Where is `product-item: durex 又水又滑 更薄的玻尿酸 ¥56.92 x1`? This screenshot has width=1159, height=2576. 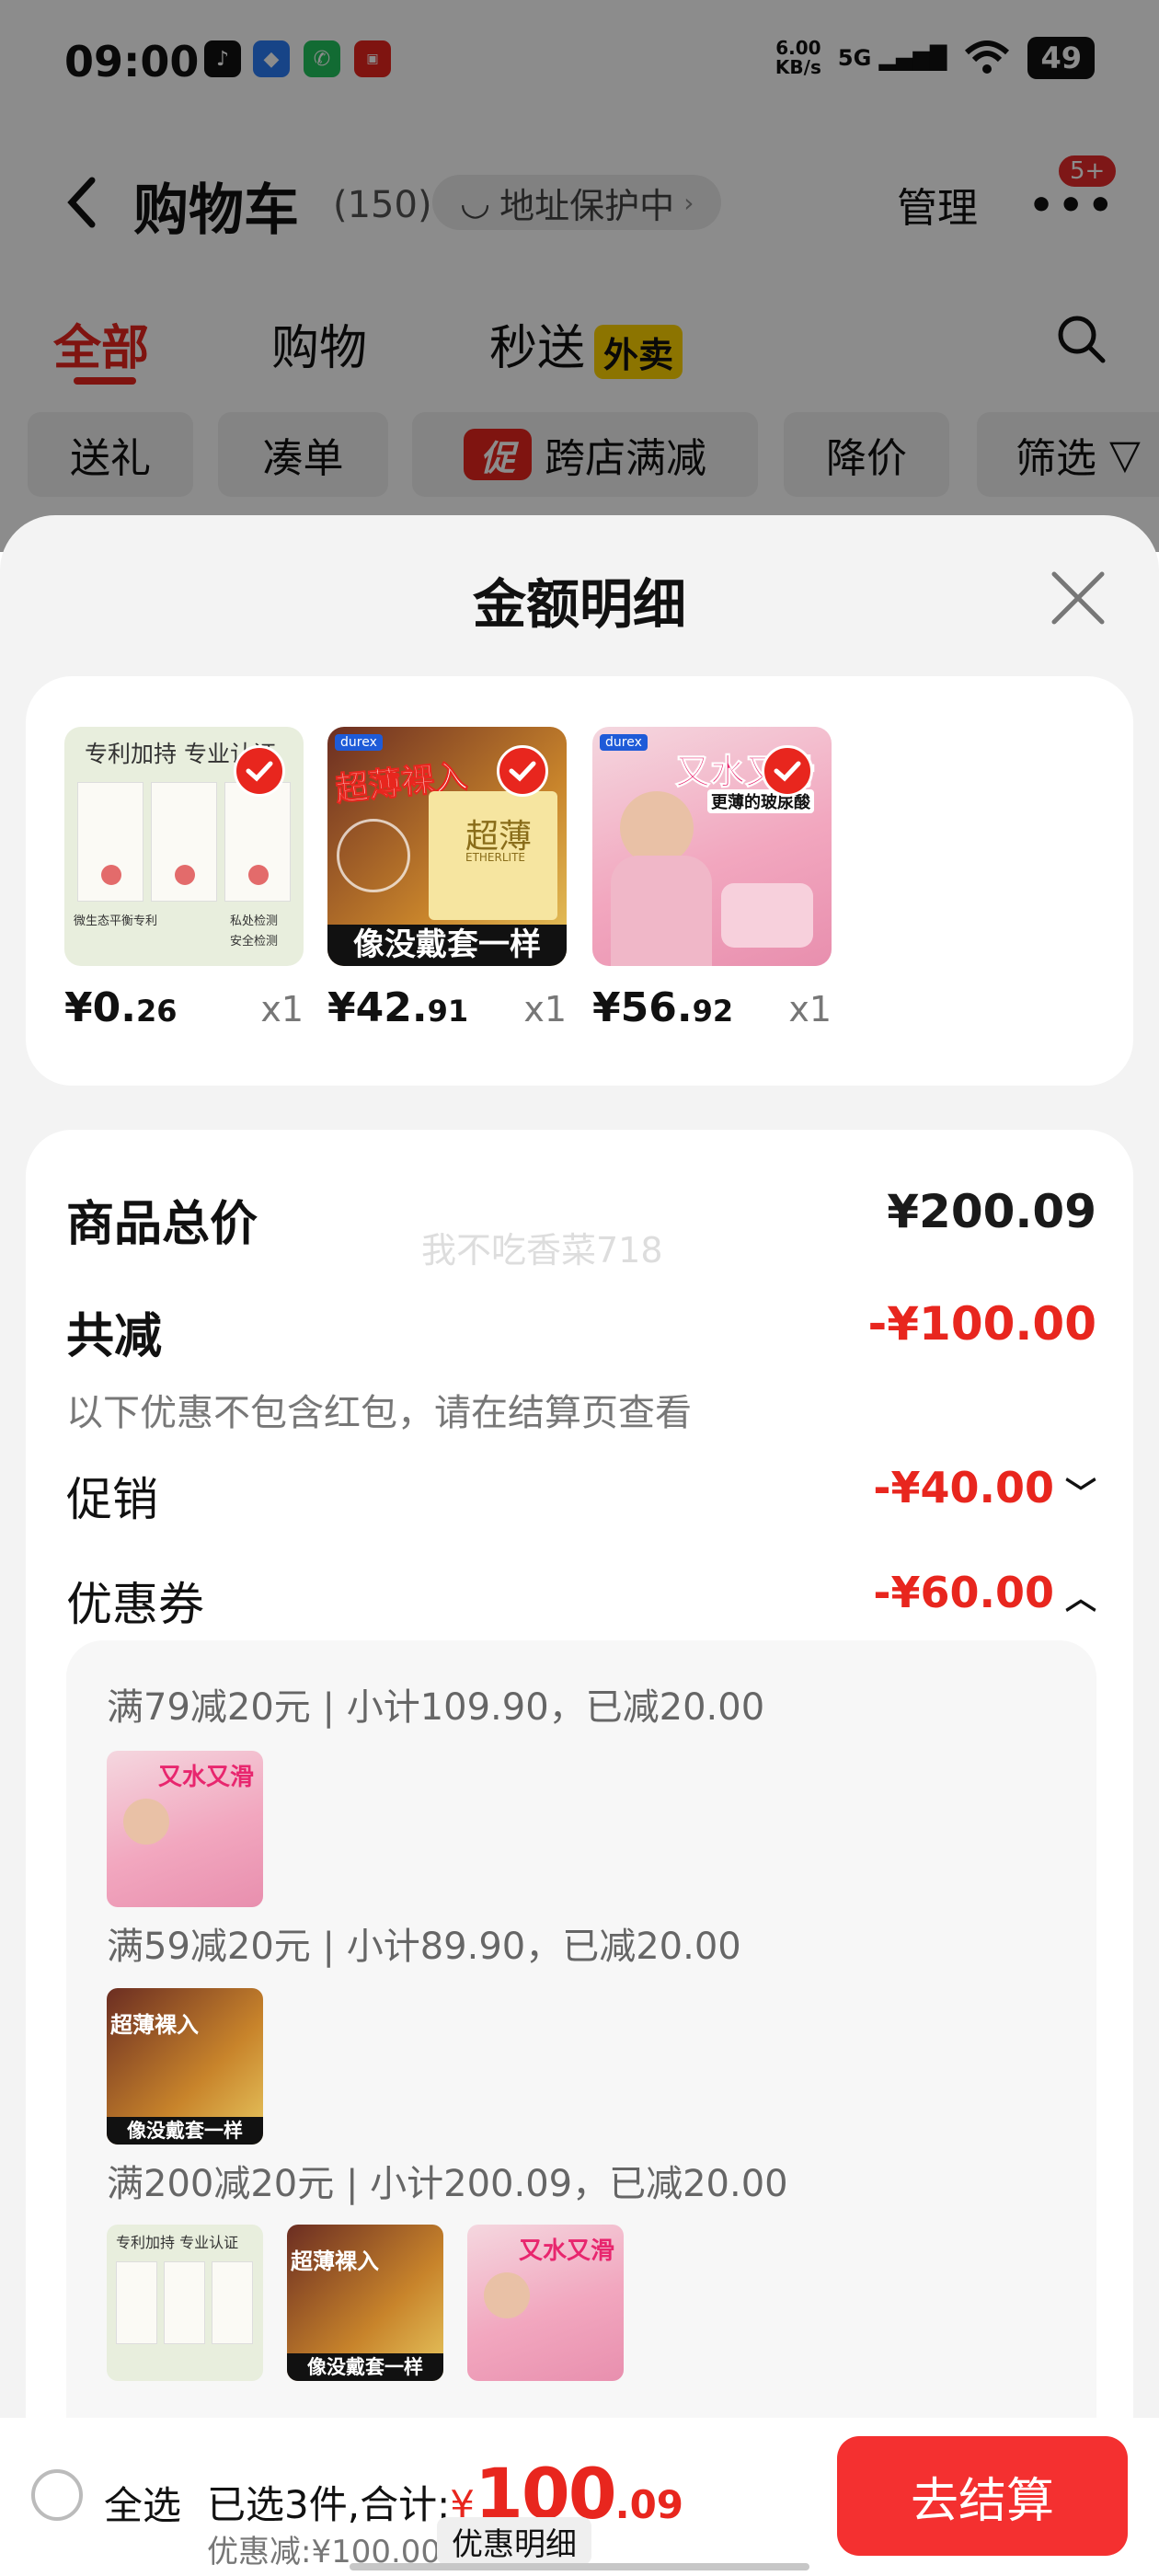
product-item: durex 又水又滑 更薄的玻尿酸 ¥56.92 x1 is located at coordinates (712, 879).